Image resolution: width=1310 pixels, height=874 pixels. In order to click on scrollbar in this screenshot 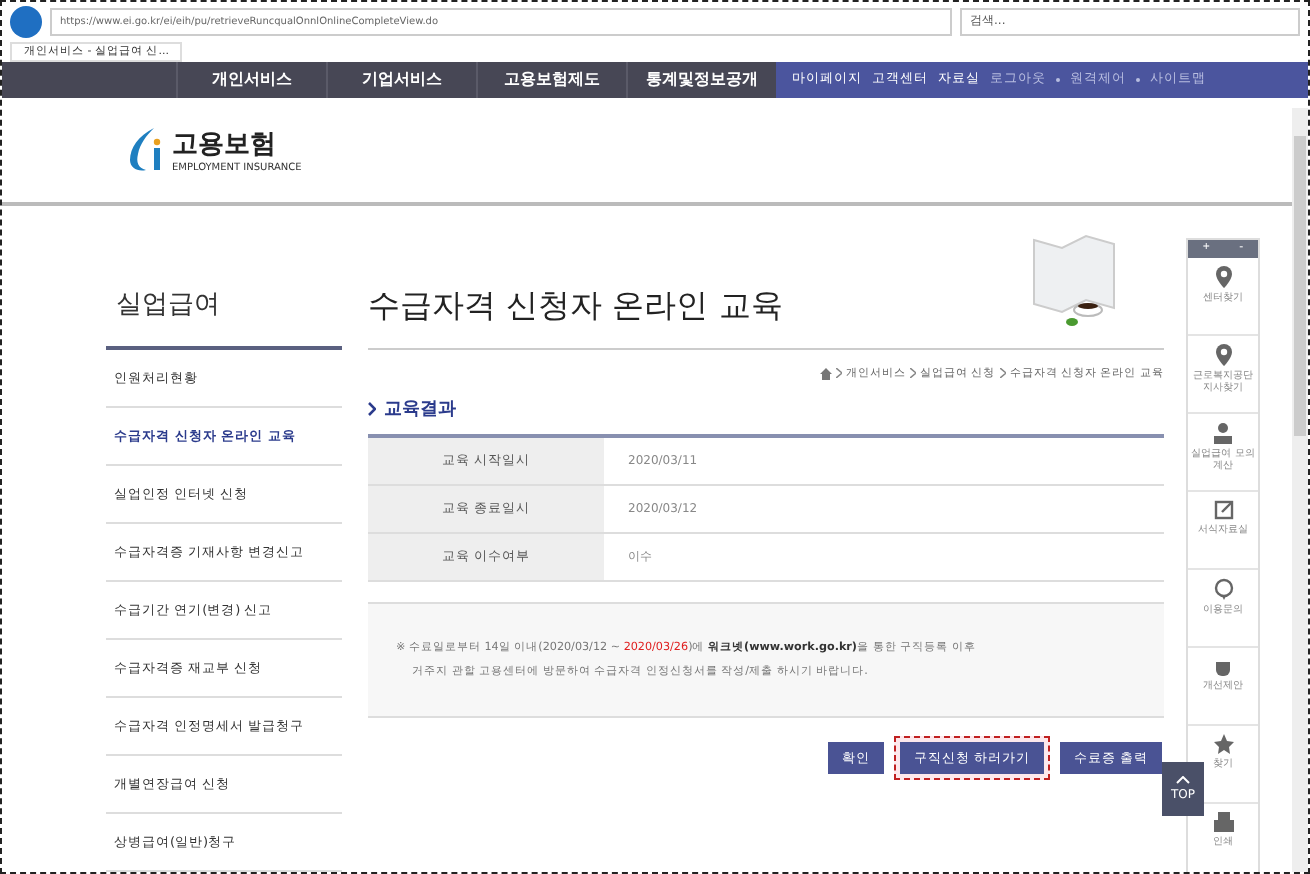, I will do `click(1300, 490)`.